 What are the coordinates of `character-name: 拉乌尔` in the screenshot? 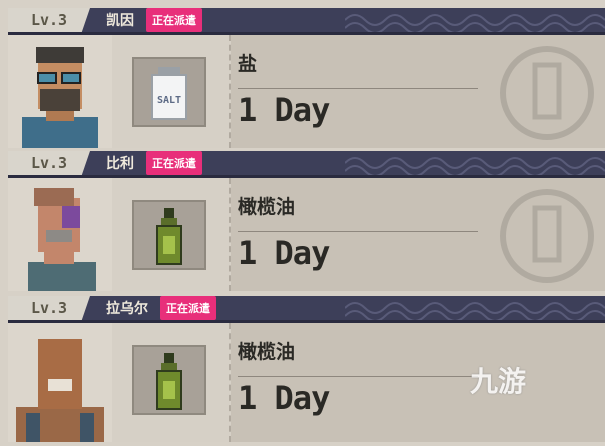 It's located at (127, 309).